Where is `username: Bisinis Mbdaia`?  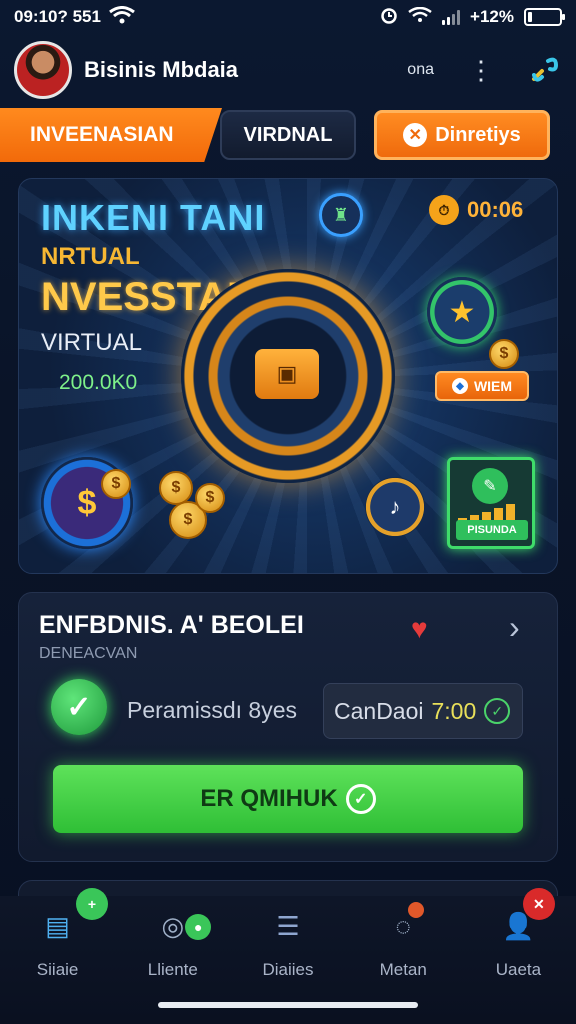 username: Bisinis Mbdaia is located at coordinates (161, 69).